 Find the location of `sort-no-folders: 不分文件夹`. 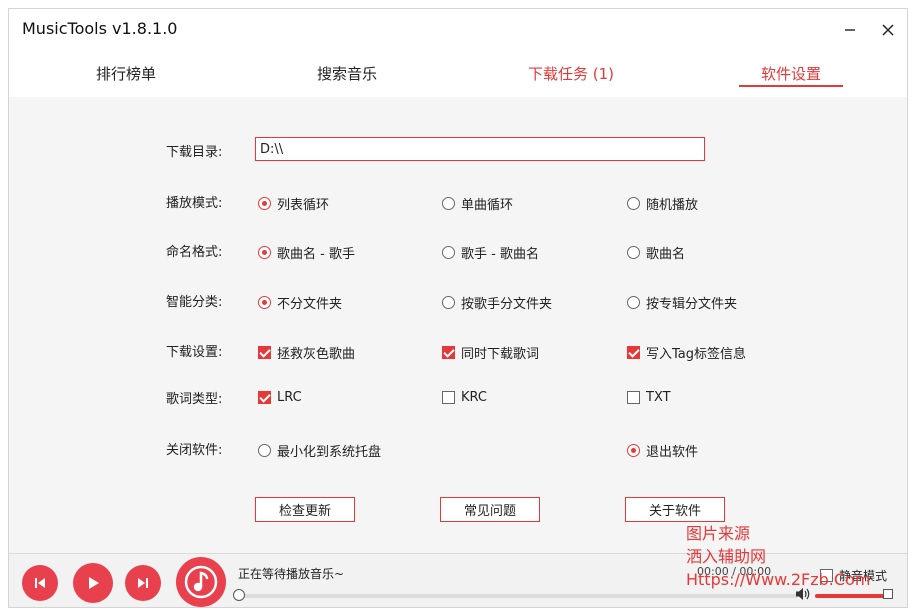

sort-no-folders: 不分文件夹 is located at coordinates (300, 302).